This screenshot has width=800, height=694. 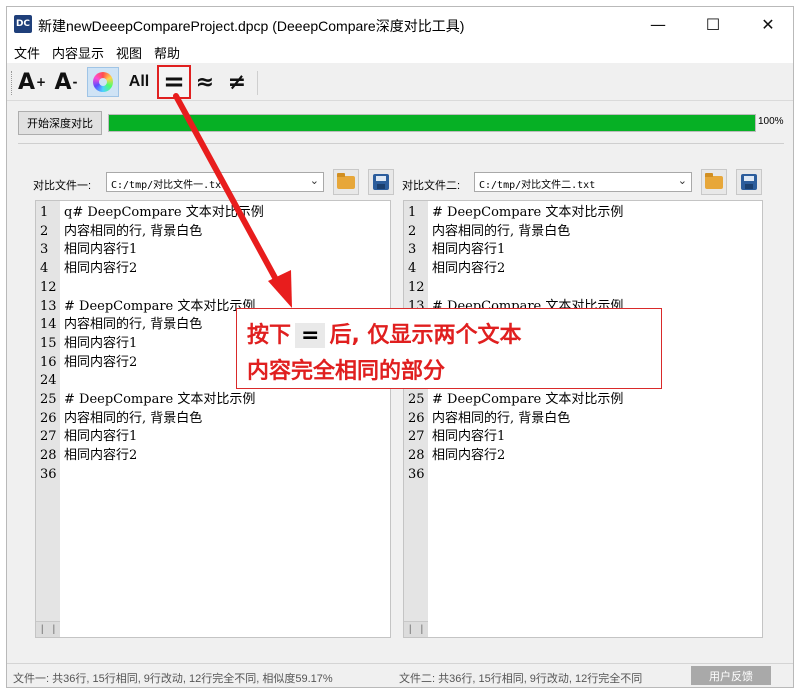 I want to click on font-increase-sup: +, so click(x=41, y=82).